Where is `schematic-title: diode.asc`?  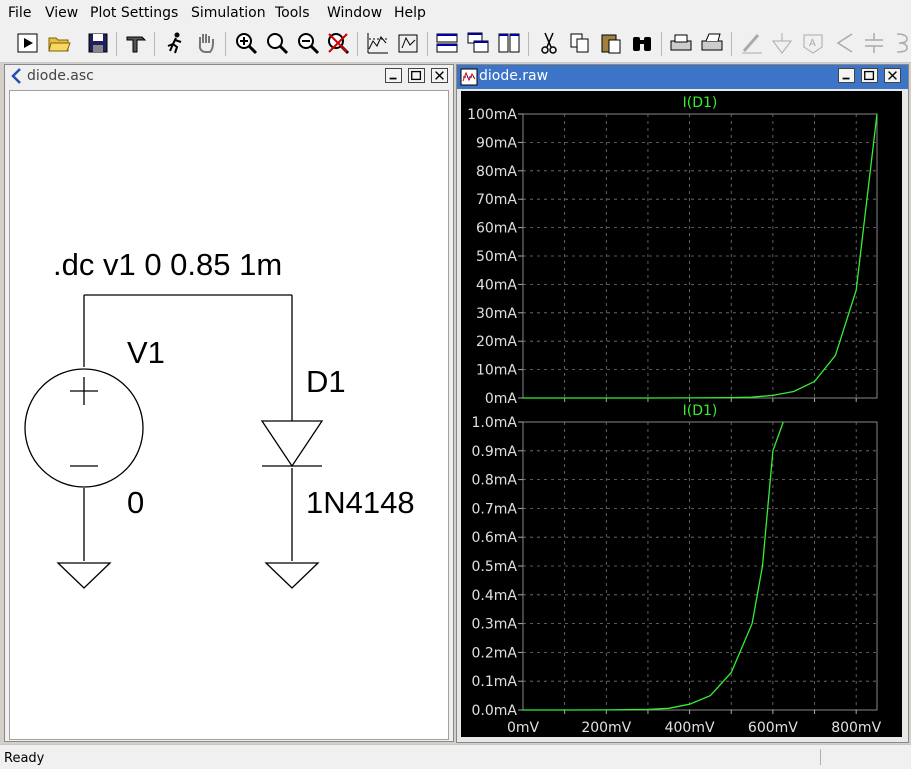
schematic-title: diode.asc is located at coordinates (60, 76).